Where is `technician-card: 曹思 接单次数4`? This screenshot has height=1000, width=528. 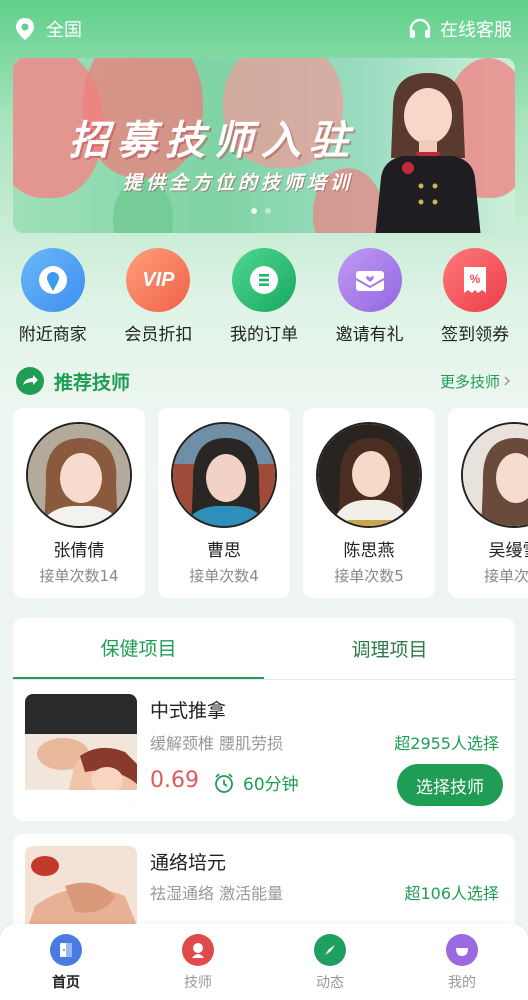
technician-card: 曹思 接单次数4 is located at coordinates (224, 503).